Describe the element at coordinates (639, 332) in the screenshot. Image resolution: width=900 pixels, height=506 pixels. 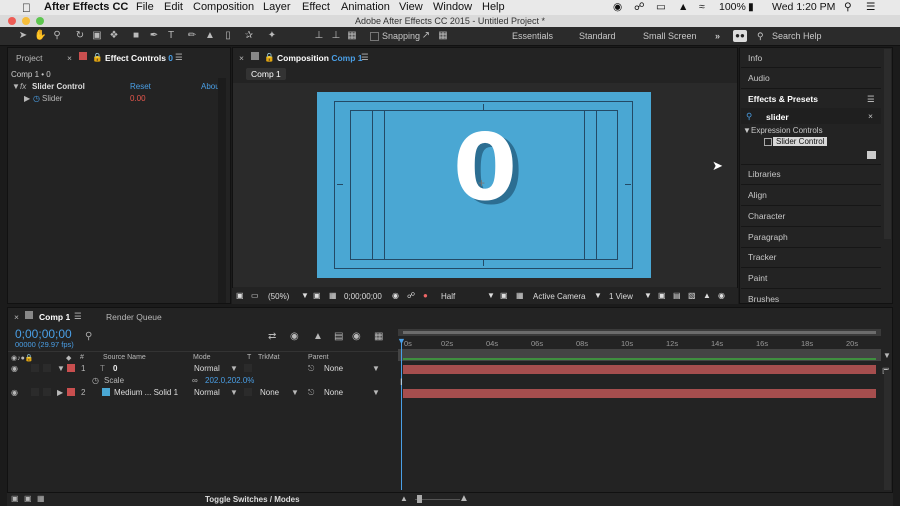
I see `work-area-range` at that location.